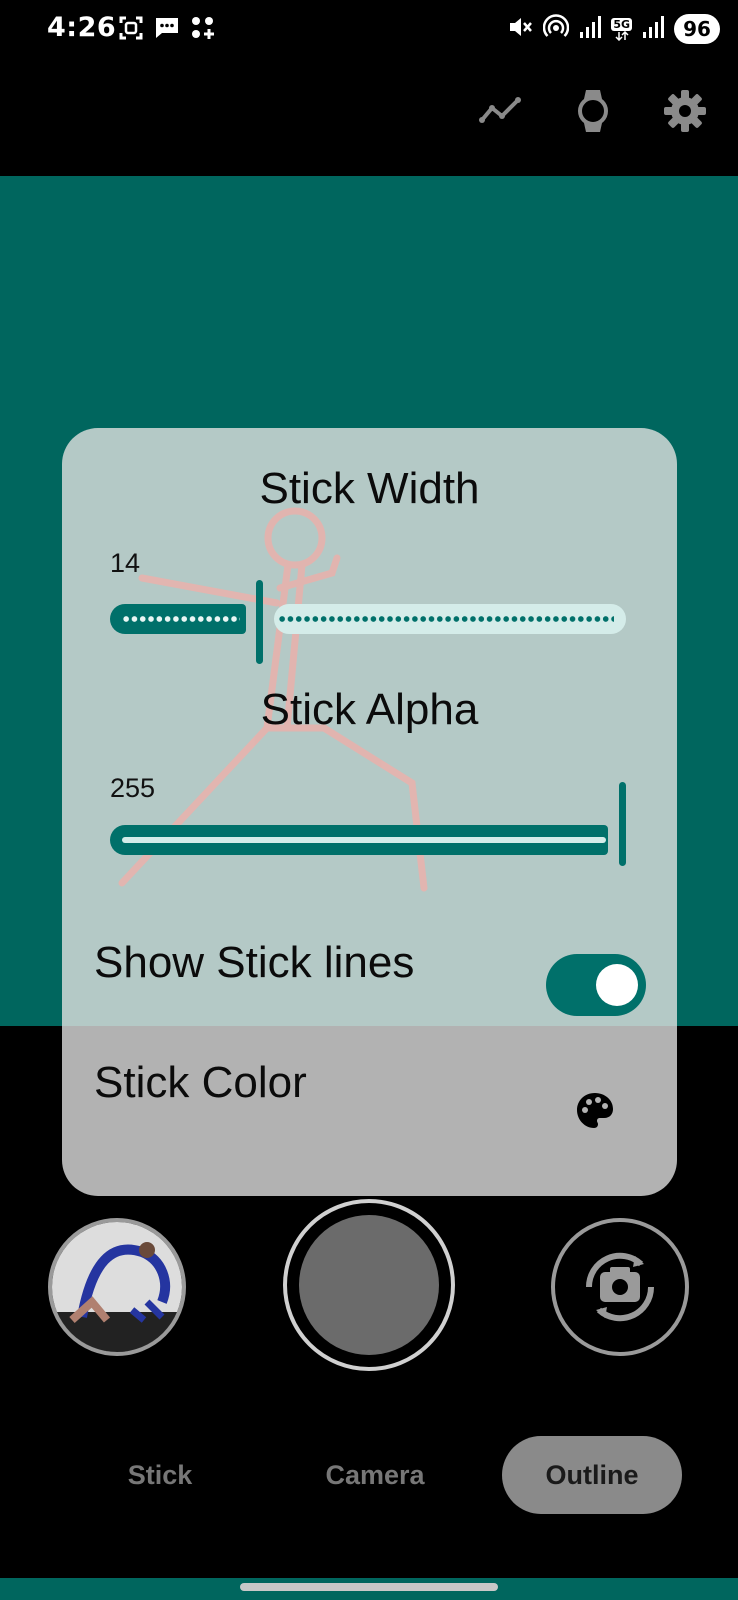  I want to click on mute-icon, so click(520, 29).